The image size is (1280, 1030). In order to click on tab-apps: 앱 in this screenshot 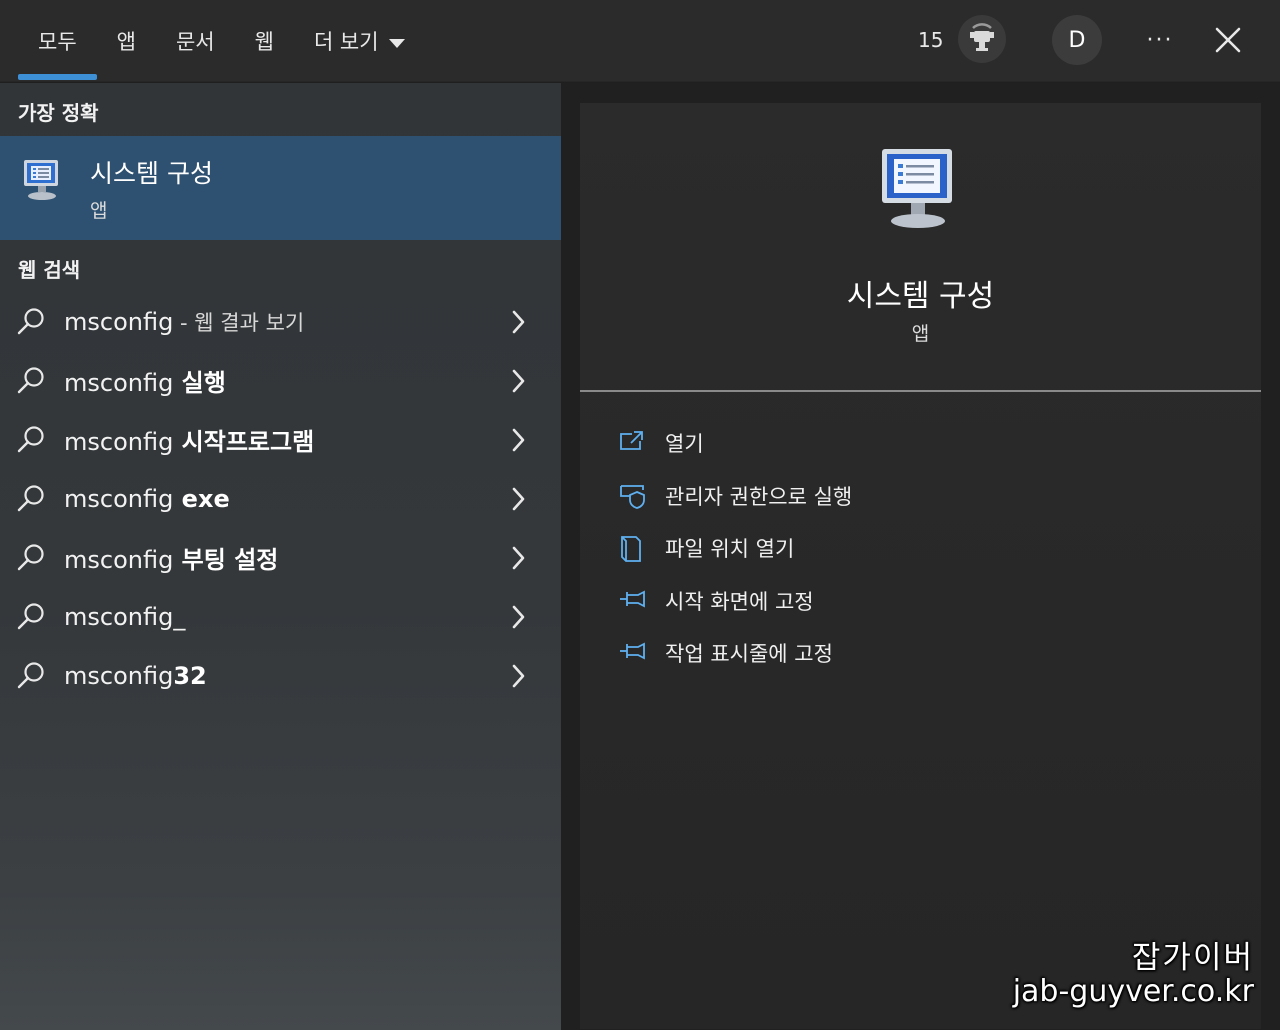, I will do `click(126, 41)`.